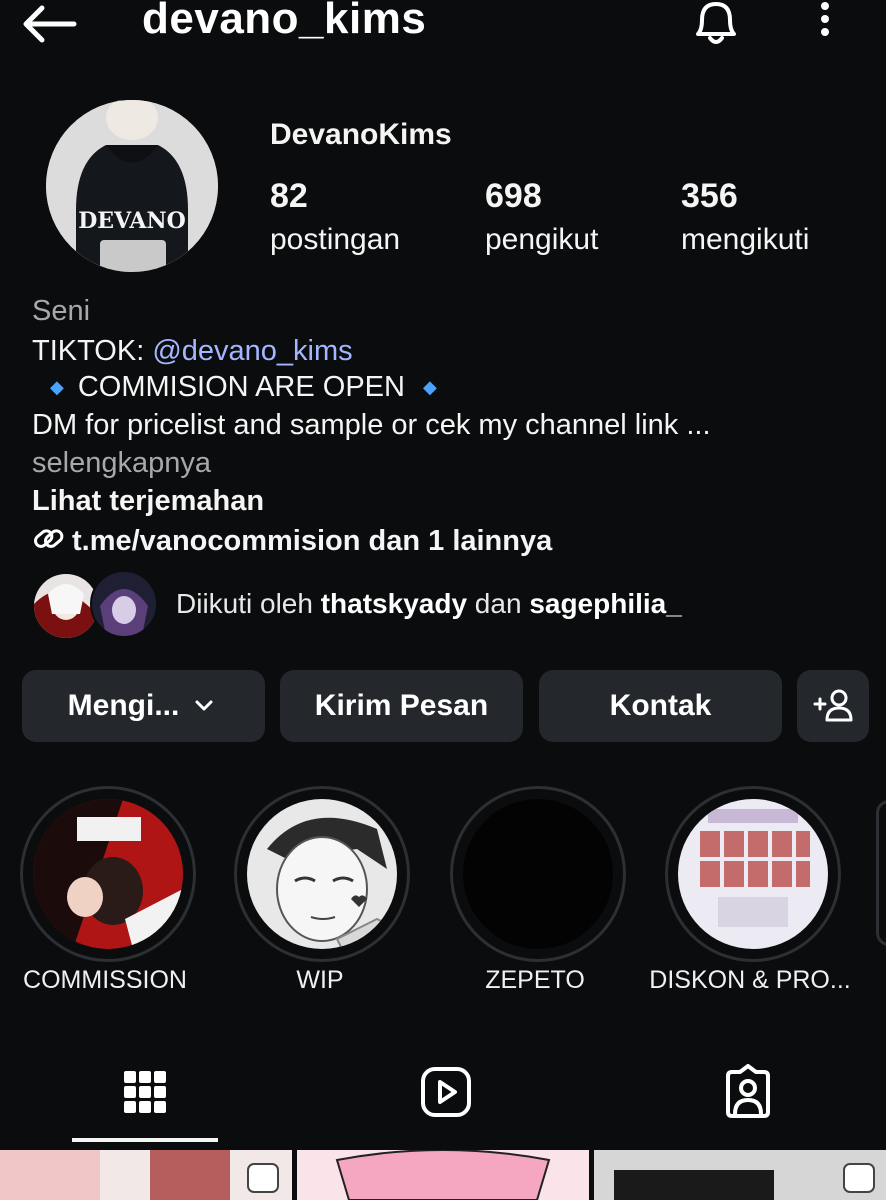 This screenshot has width=886, height=1200. I want to click on reels-icon, so click(446, 1092).